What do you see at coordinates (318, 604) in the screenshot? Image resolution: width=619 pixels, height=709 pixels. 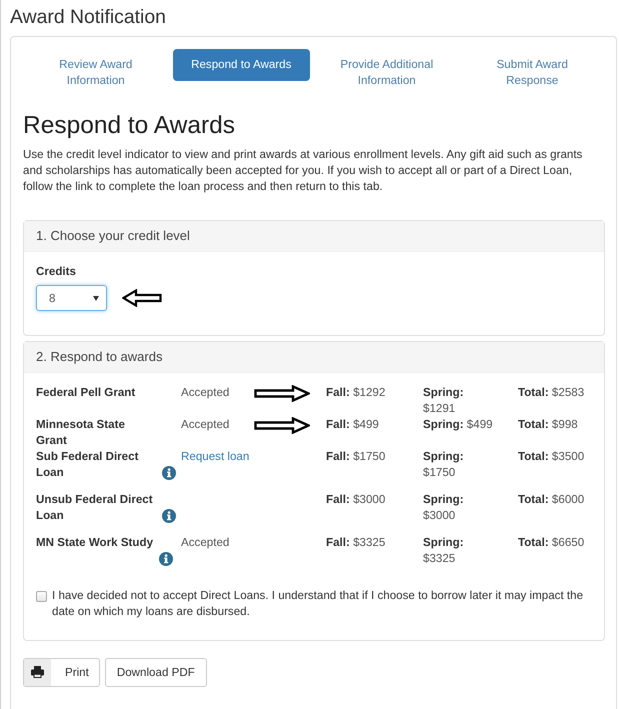 I see `decline-text: I have decided not to accept Direct Loans. I understand that if I choose to borrow later it may impact the date on which my loans are disbursed.` at bounding box center [318, 604].